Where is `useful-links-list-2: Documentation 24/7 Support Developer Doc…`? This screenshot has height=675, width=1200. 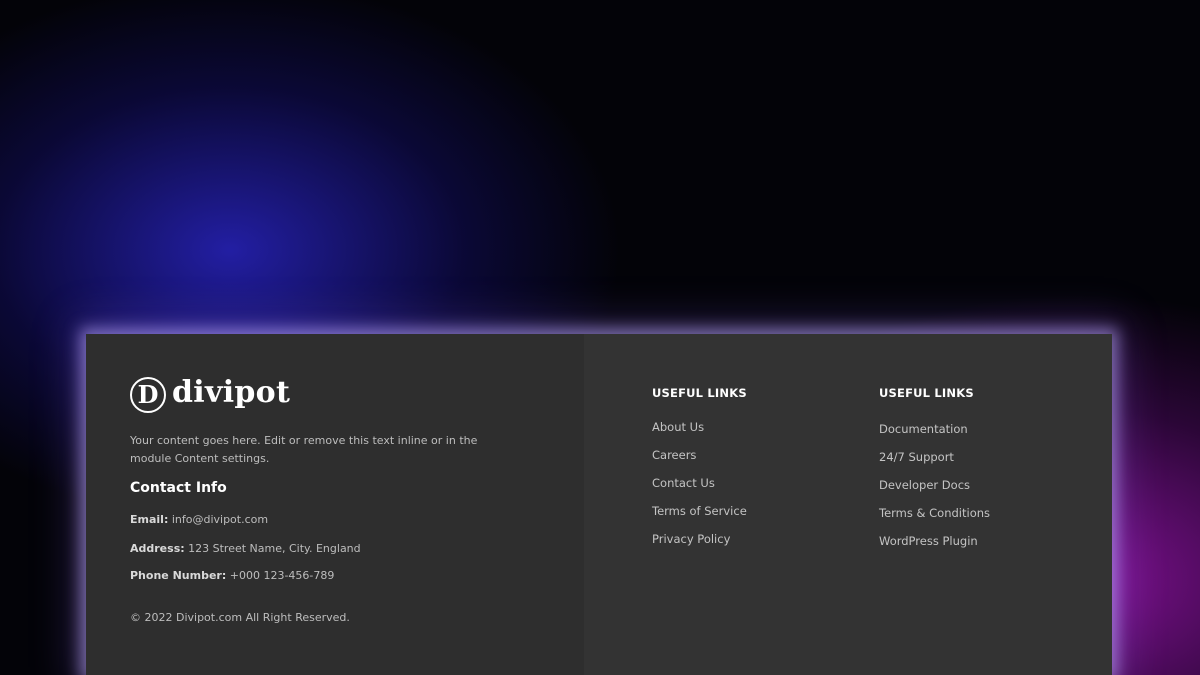
useful-links-list-2: Documentation 24/7 Support Developer Doc… is located at coordinates (934, 485).